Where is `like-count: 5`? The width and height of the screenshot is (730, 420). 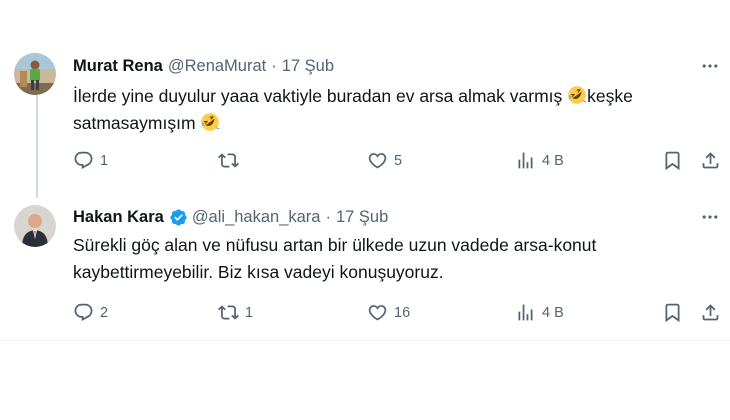 like-count: 5 is located at coordinates (398, 160).